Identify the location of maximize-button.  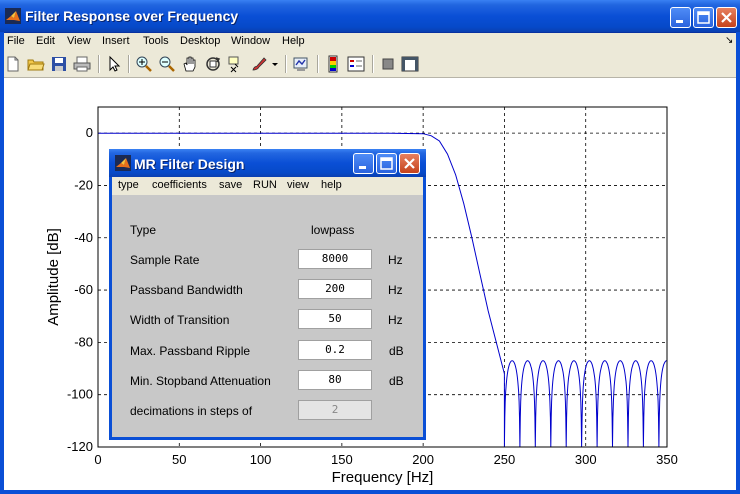
(703, 17).